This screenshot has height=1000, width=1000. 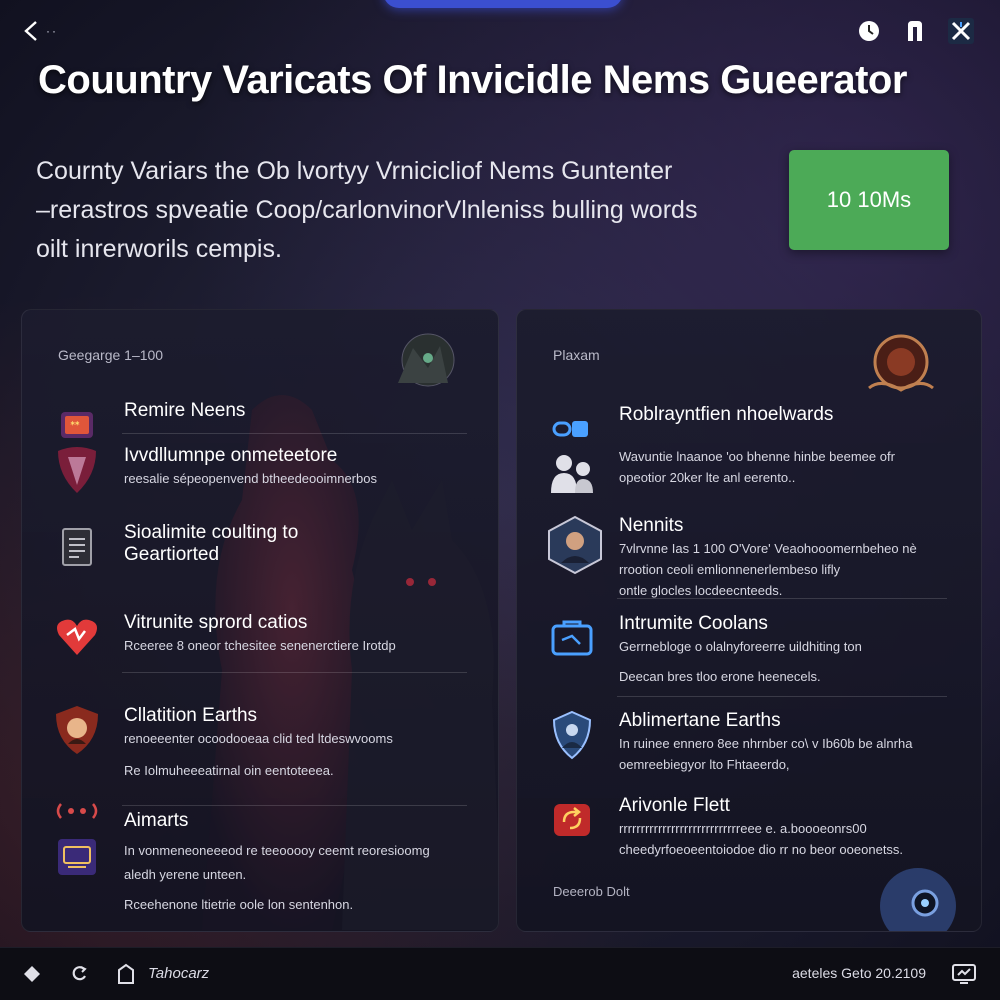 I want to click on svg-text: ᕯ, so click(x=75, y=426).